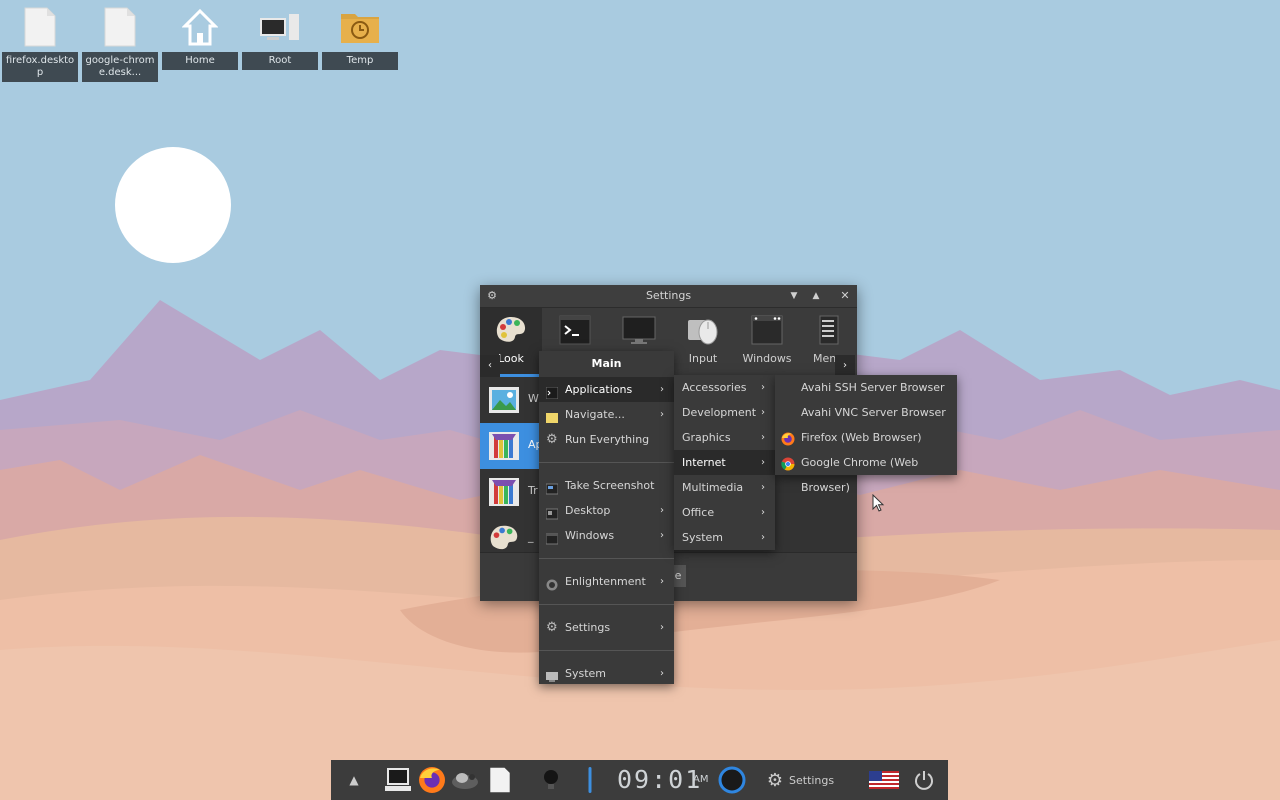 This screenshot has width=1280, height=800. Describe the element at coordinates (866, 437) in the screenshot. I see `menu-item-firefox: Firefox (Web Browser)` at that location.